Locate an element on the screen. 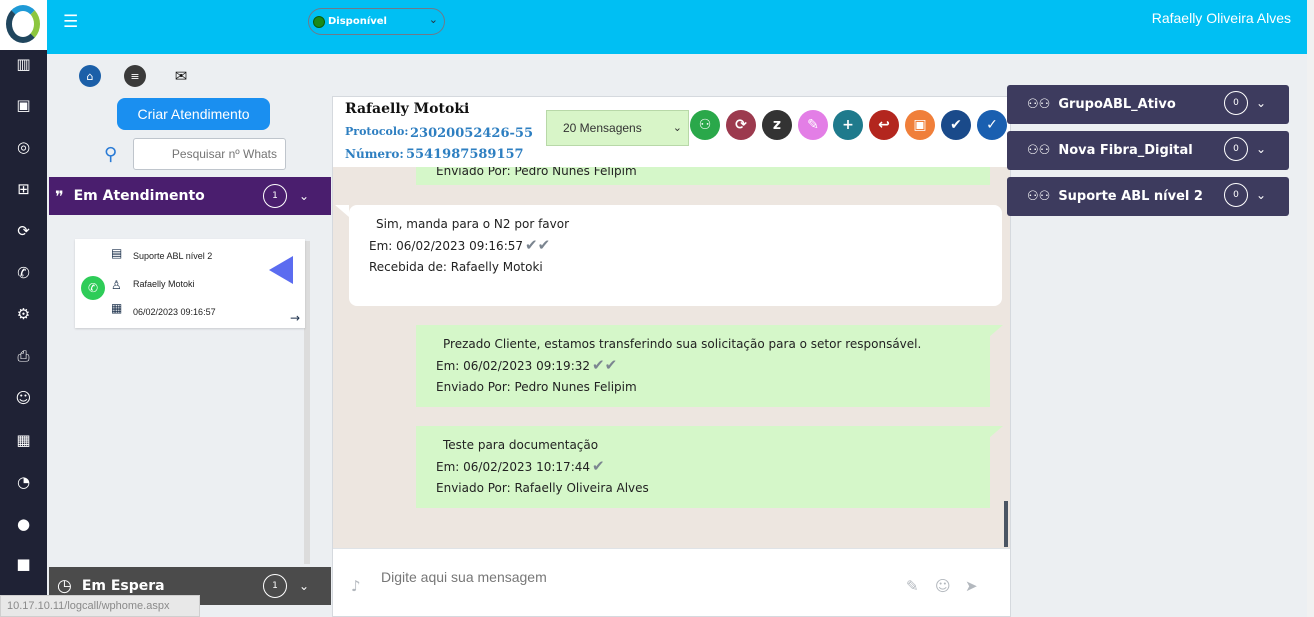  message-time: Em: 06/02/2023 10:17:44 ✔ is located at coordinates (520, 466).